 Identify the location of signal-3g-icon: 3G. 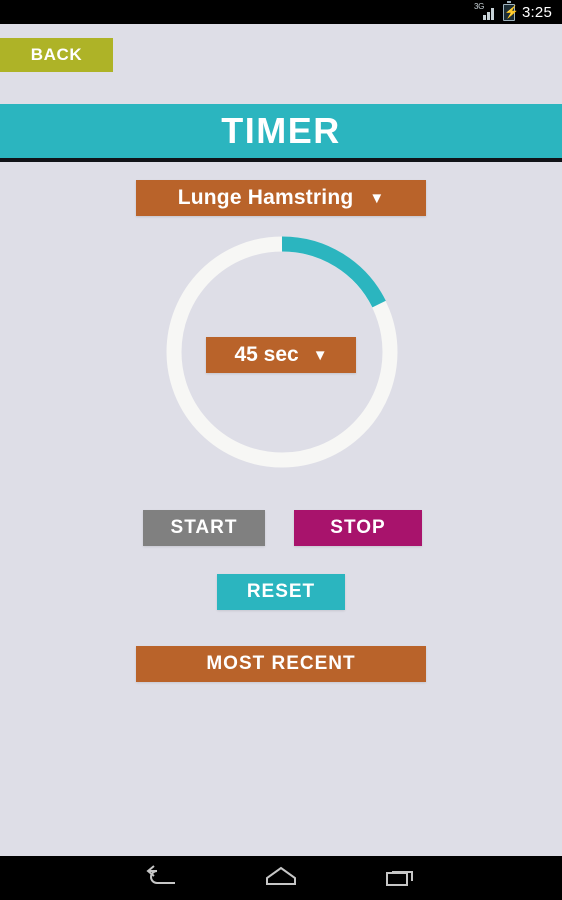
(485, 11).